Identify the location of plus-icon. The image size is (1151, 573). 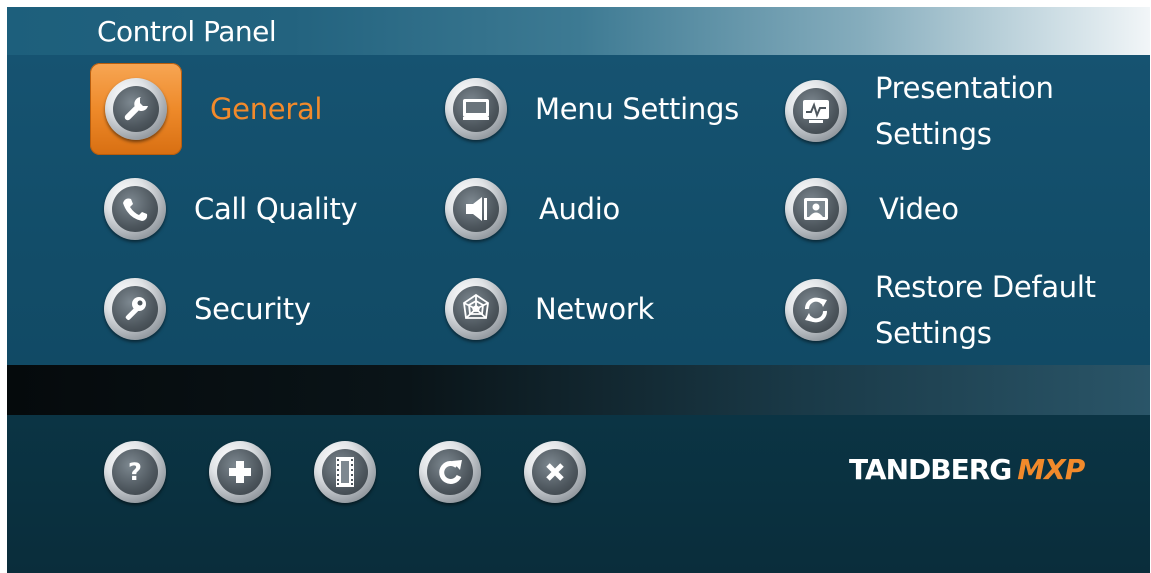
(240, 472).